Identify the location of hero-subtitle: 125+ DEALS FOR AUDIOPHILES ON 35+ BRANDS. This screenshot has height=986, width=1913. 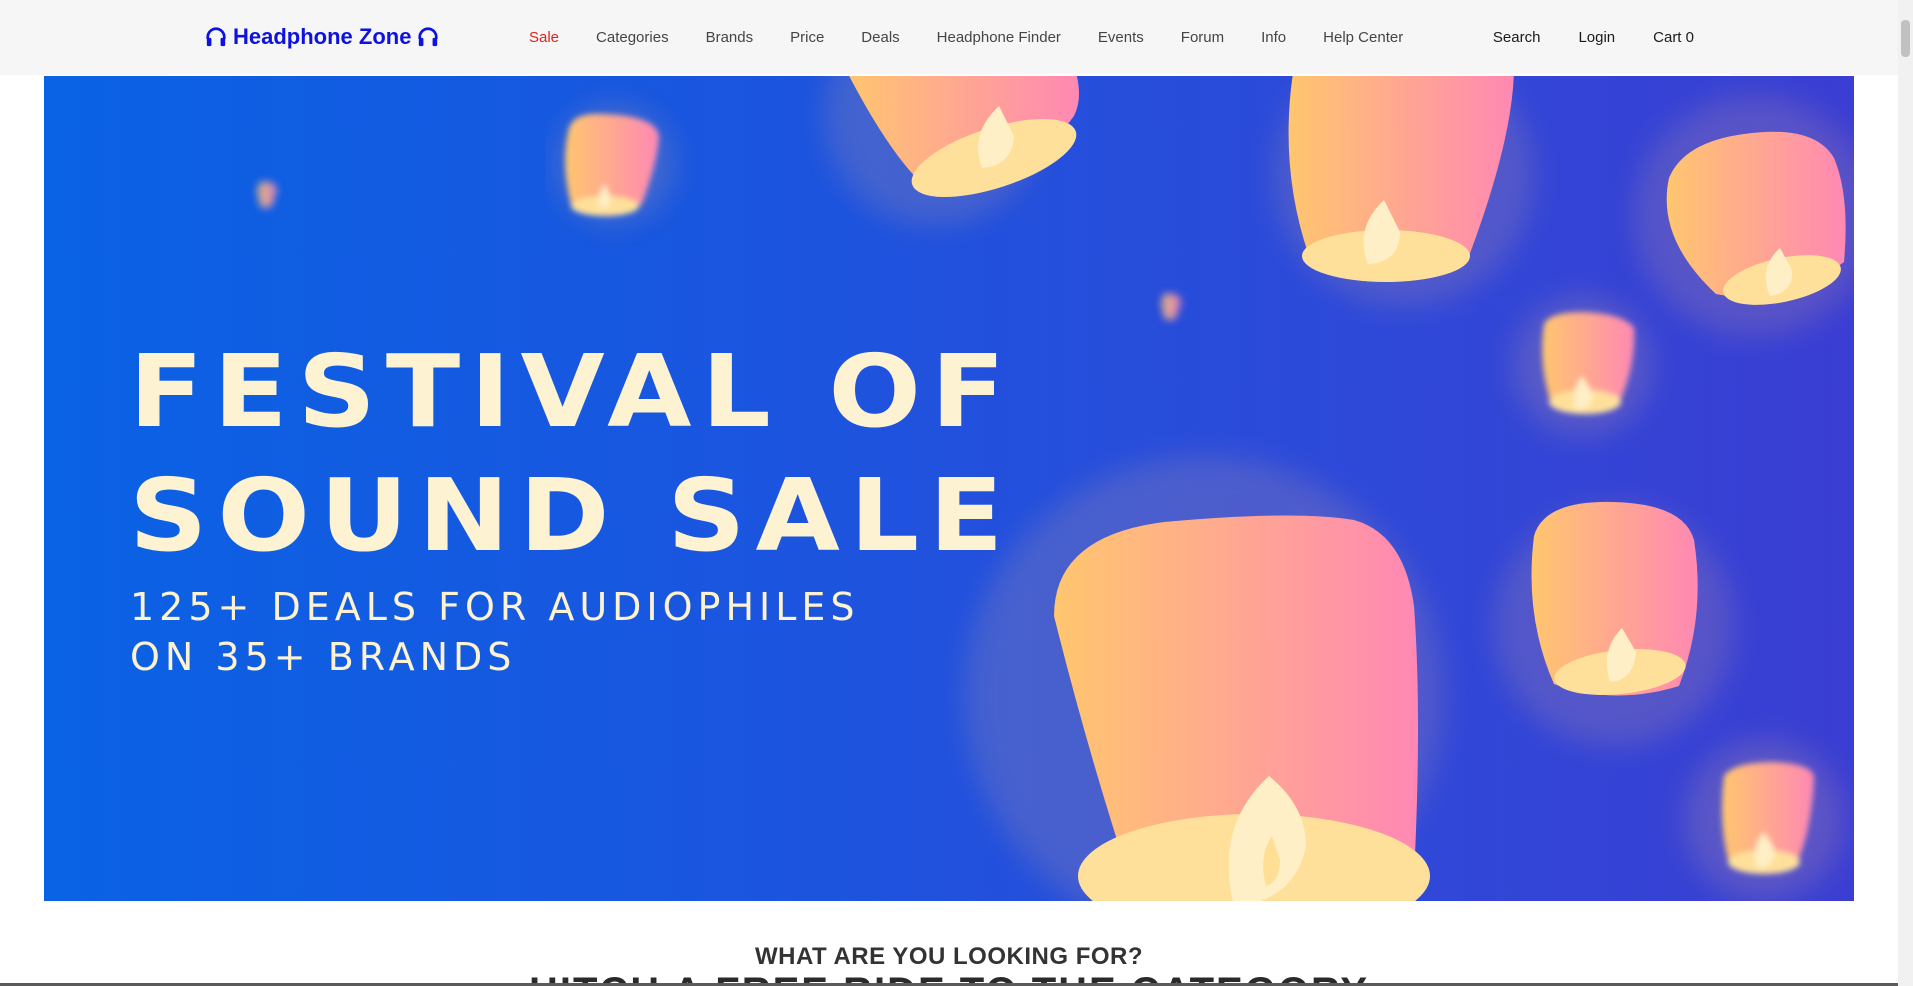
(495, 632).